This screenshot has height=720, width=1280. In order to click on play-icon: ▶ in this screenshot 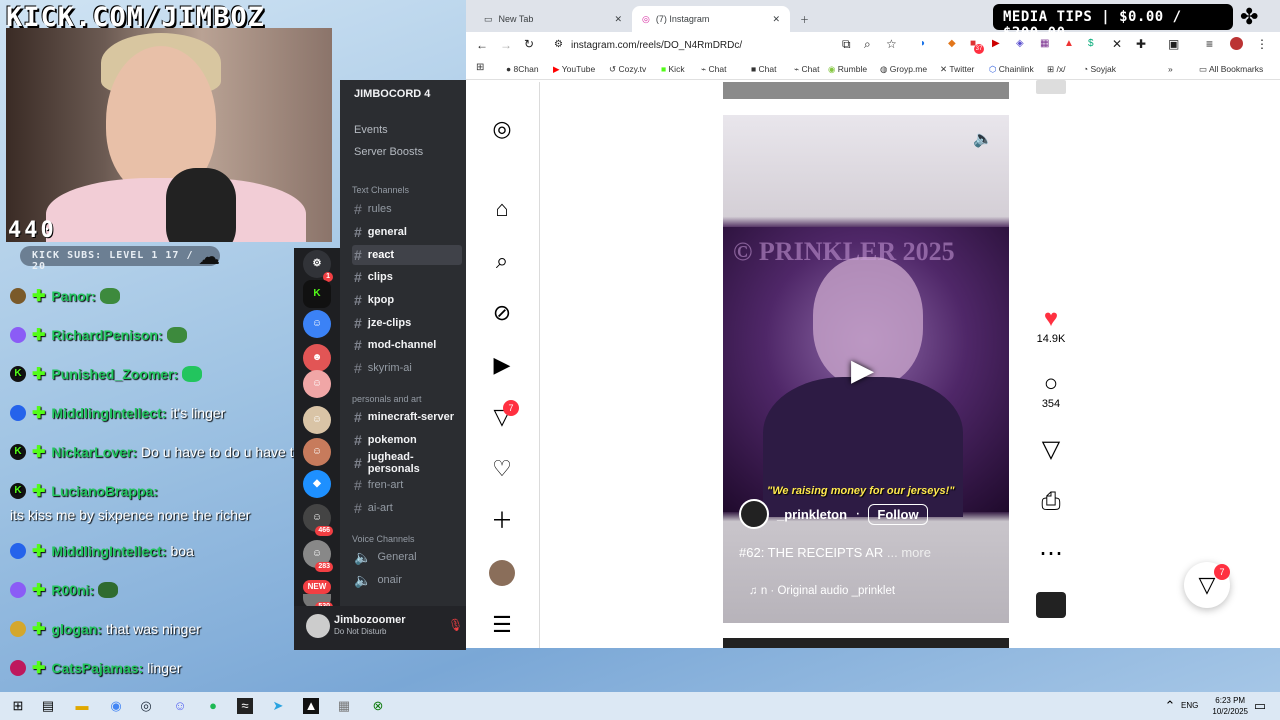, I will do `click(862, 370)`.